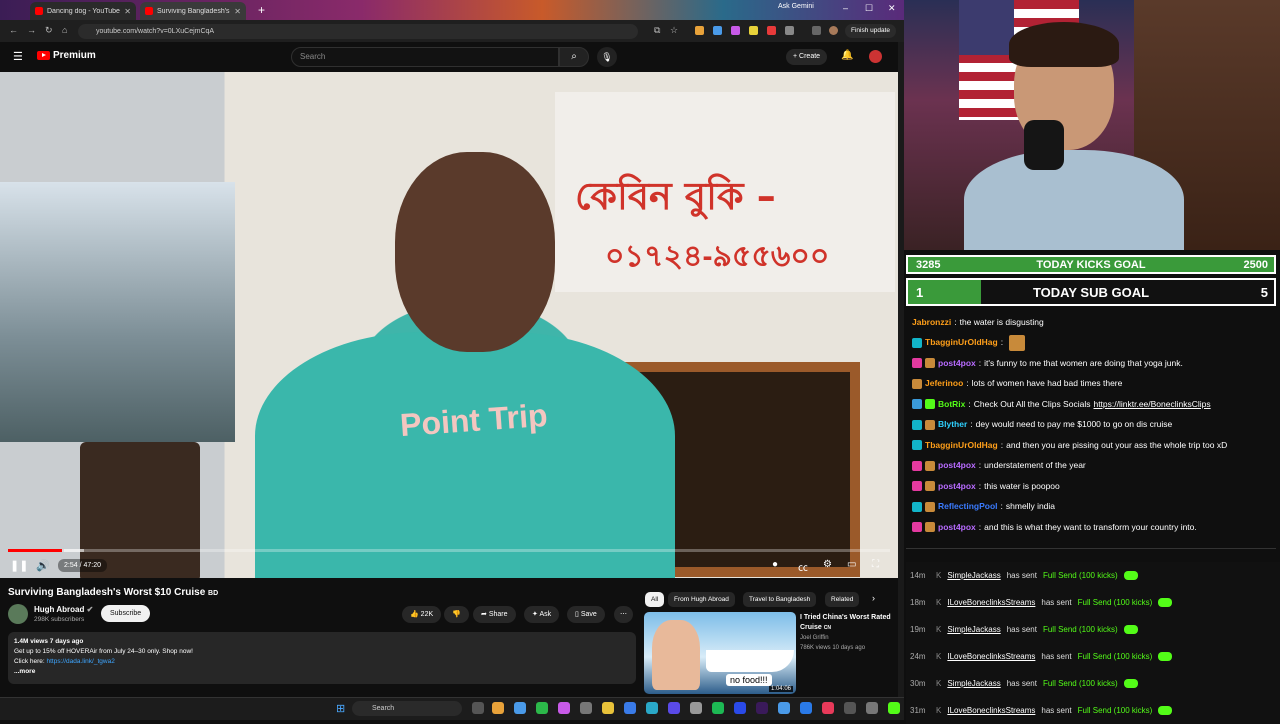 The height and width of the screenshot is (724, 1280). I want to click on chat-username: Jeferinoo, so click(944, 383).